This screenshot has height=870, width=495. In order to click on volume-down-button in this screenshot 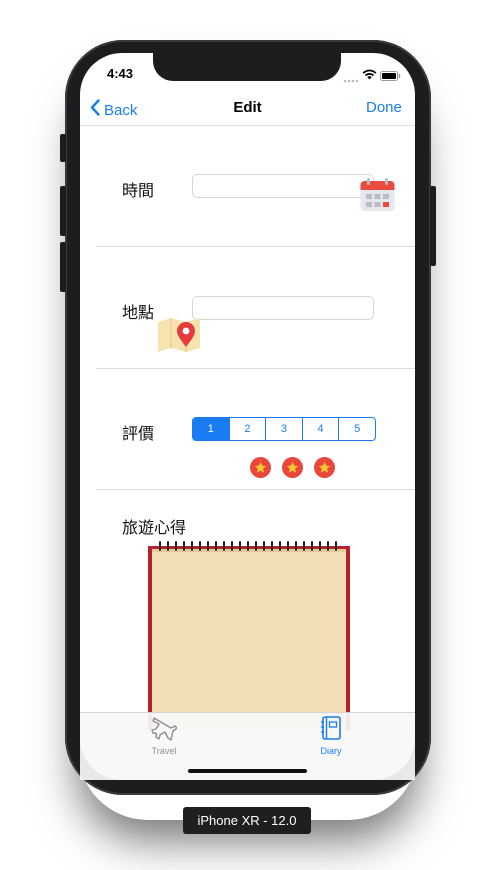, I will do `click(63, 267)`.